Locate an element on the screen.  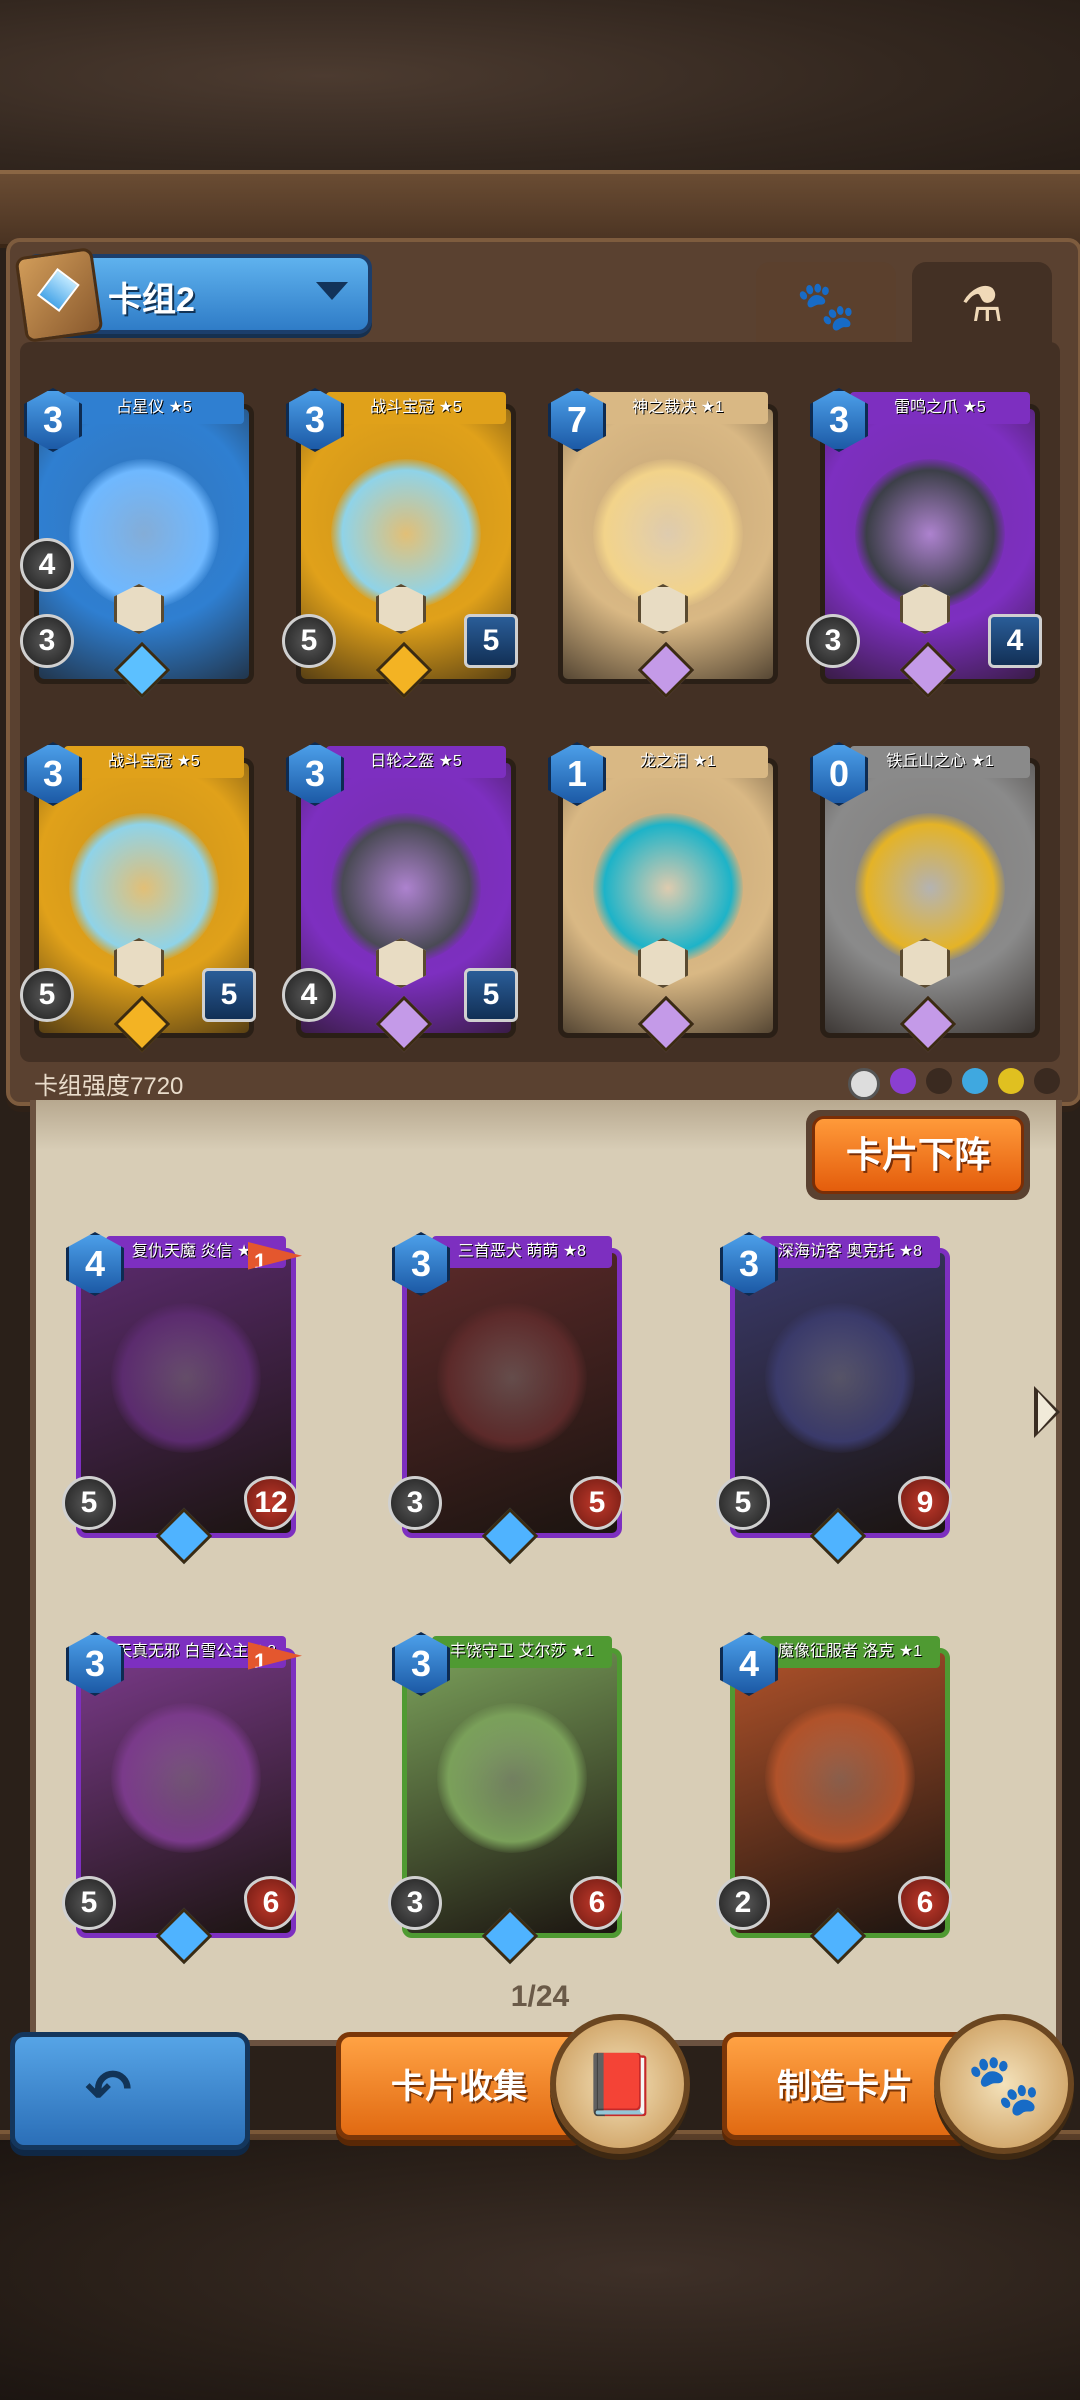
card-collection-label: 卡片收集 is located at coordinates (459, 2087).